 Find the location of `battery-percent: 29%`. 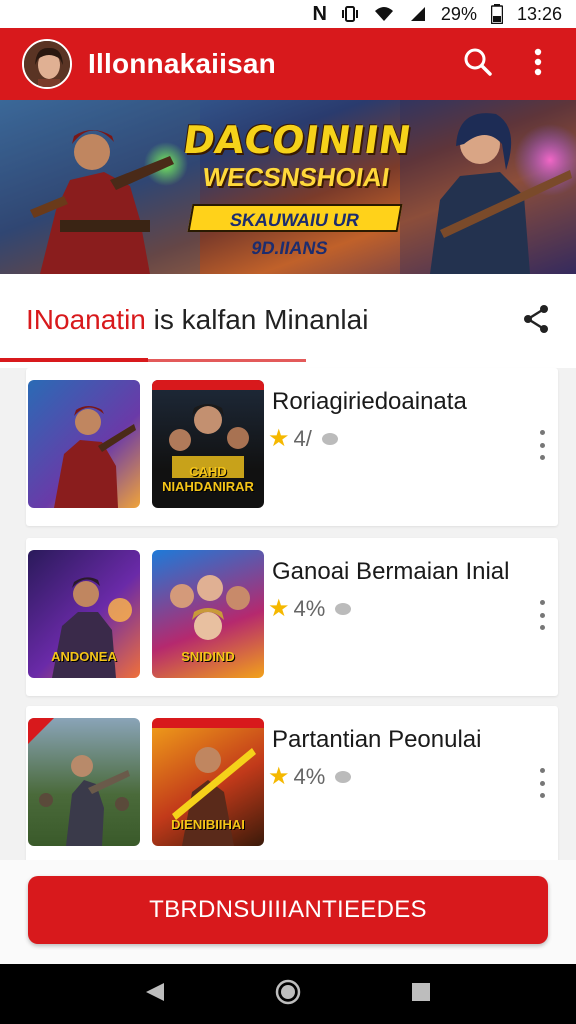

battery-percent: 29% is located at coordinates (458, 13).